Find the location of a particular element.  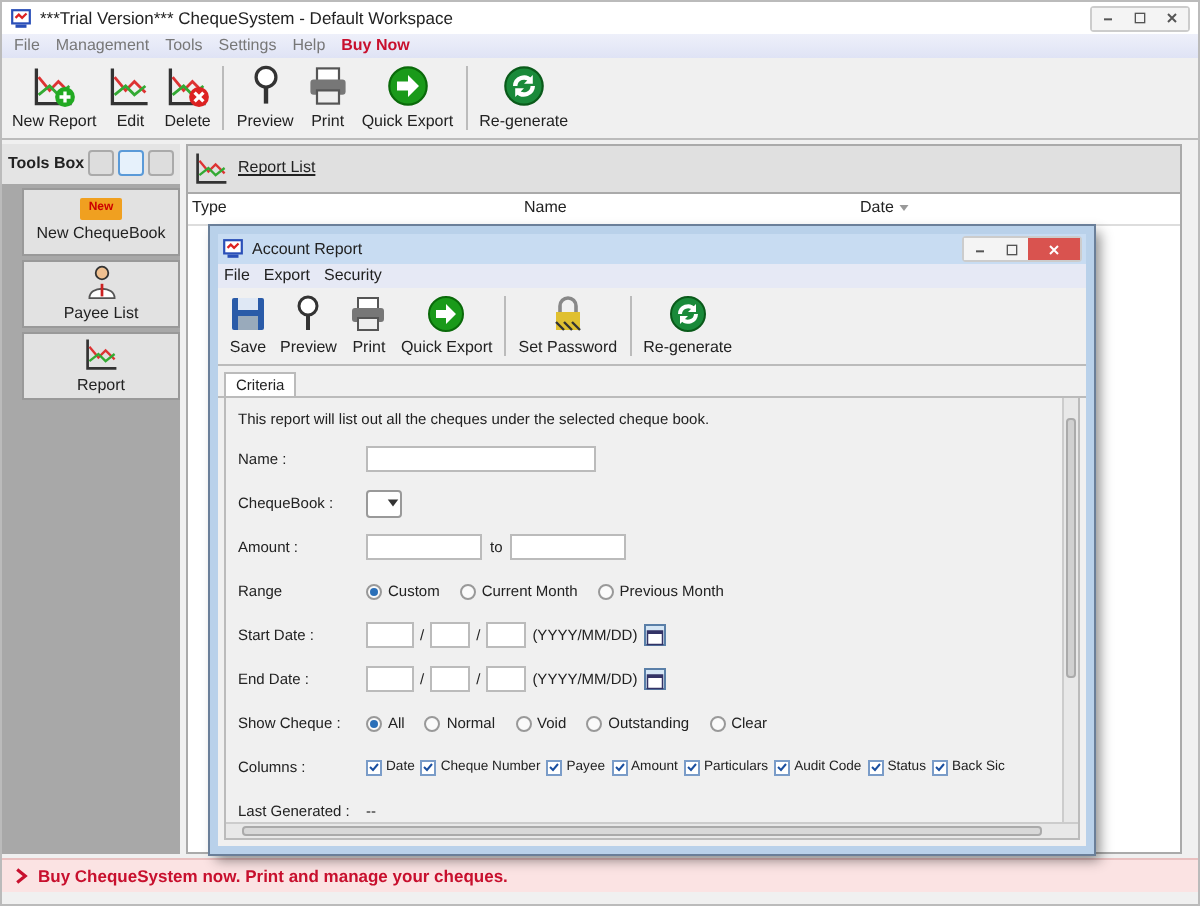

toolbar-button: Save is located at coordinates (248, 326).